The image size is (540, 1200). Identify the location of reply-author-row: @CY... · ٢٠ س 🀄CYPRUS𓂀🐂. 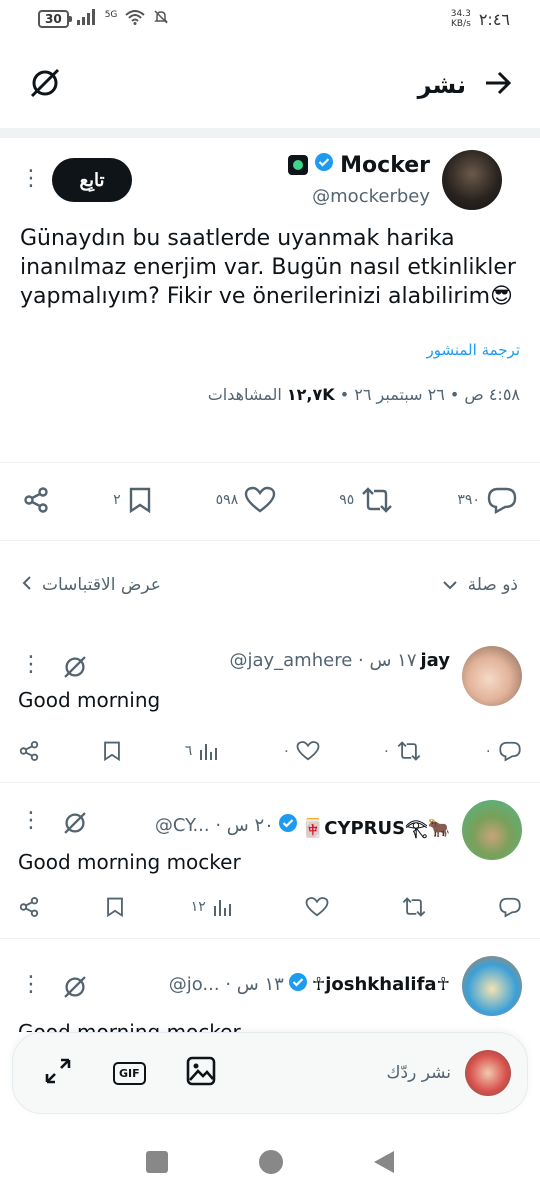
(302, 825).